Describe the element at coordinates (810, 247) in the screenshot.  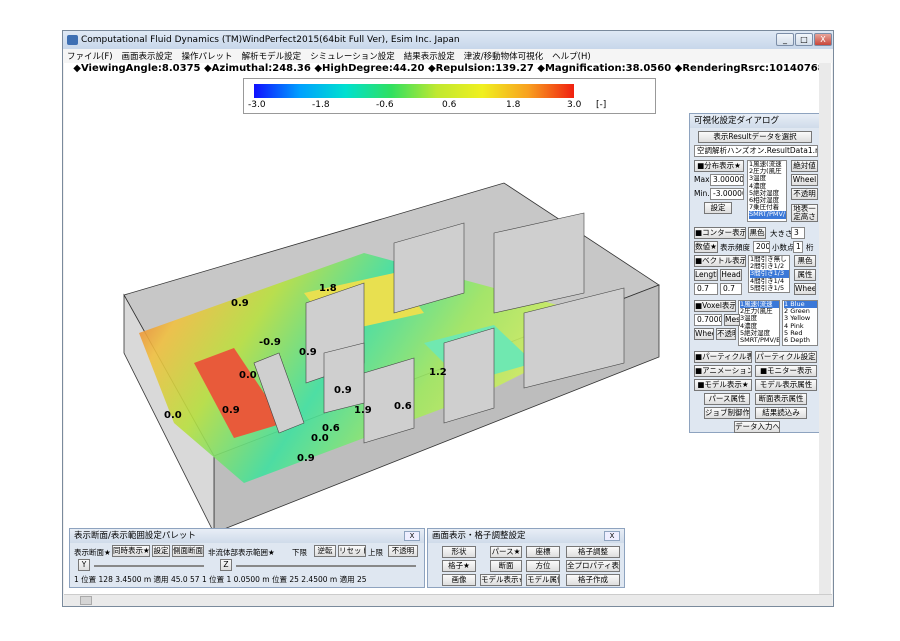
I see `digit-label: 桁` at that location.